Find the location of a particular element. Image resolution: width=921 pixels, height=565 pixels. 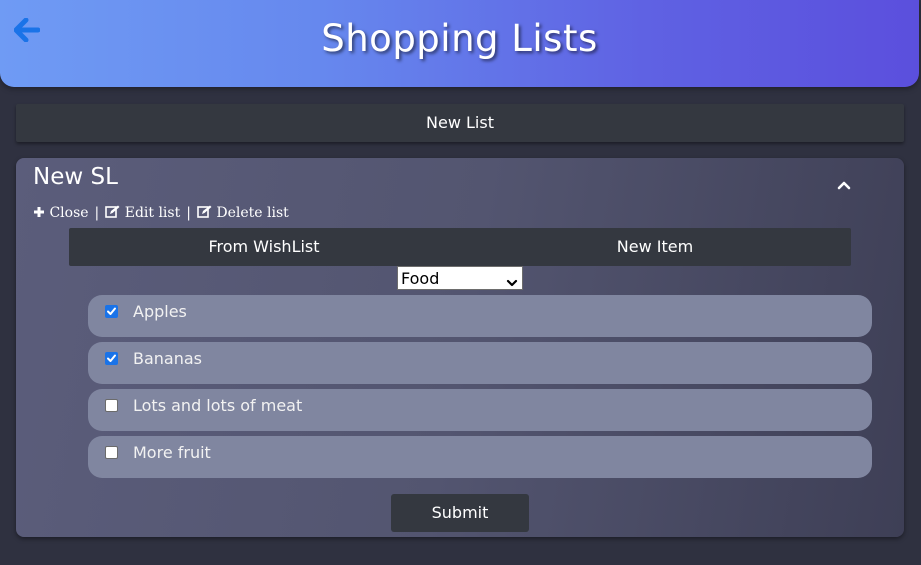

item-label: Lots and lots of meat is located at coordinates (218, 405).